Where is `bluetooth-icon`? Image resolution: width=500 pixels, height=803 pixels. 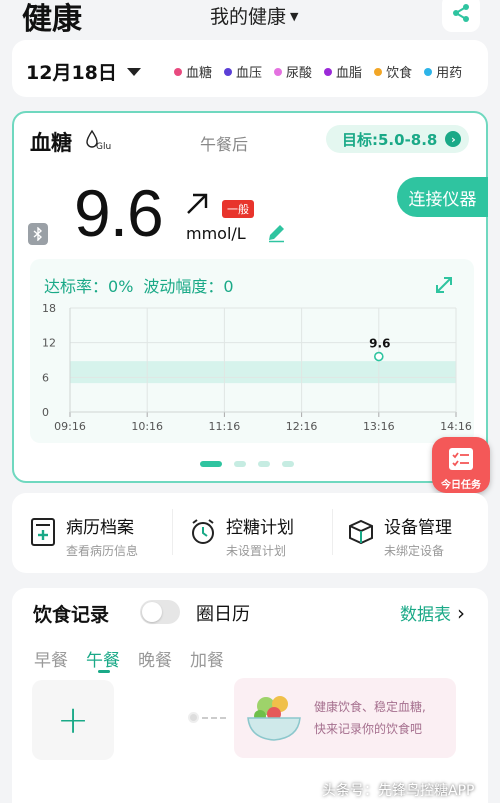 bluetooth-icon is located at coordinates (38, 234).